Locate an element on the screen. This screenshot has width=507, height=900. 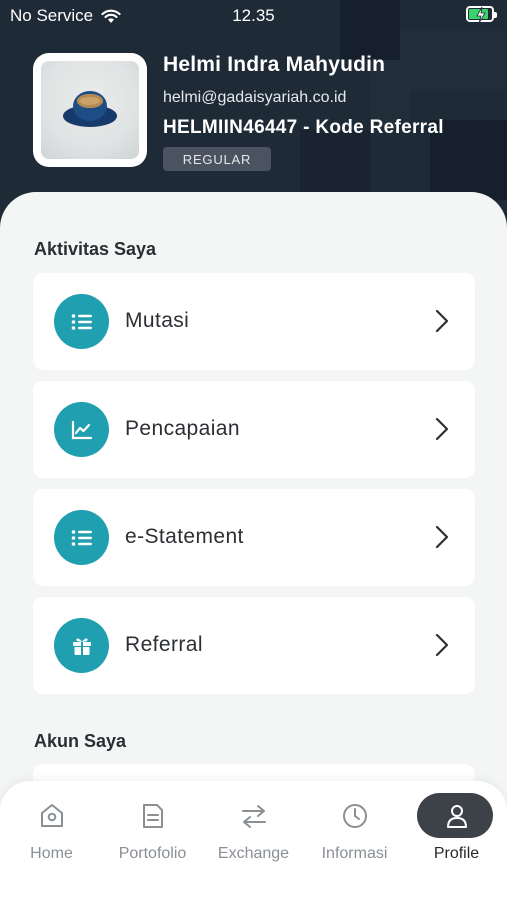
nav-home: Home is located at coordinates (51, 831).